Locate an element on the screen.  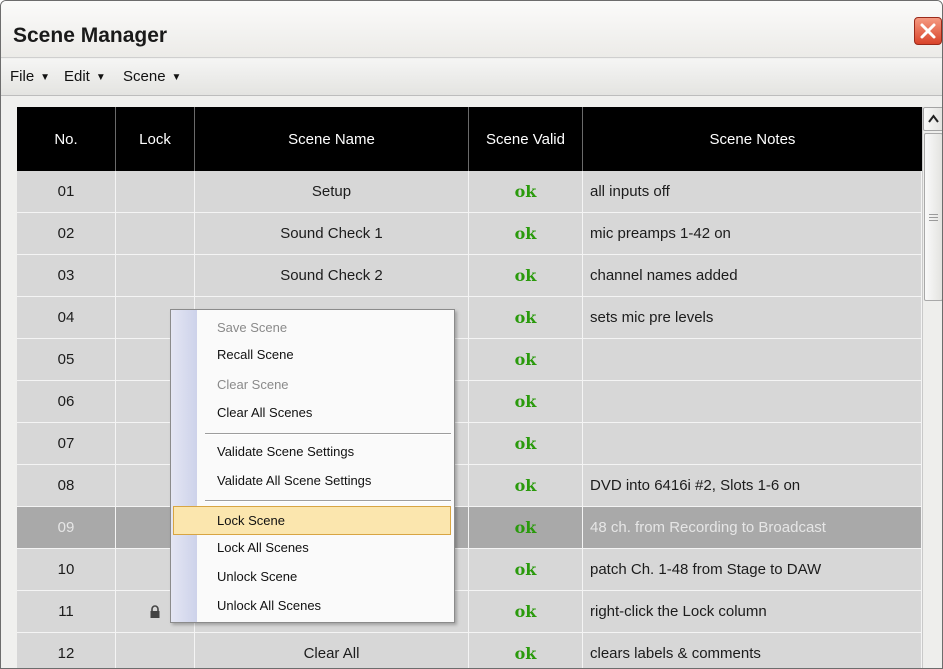
column-header-lock: Lock is located at coordinates (155, 139).